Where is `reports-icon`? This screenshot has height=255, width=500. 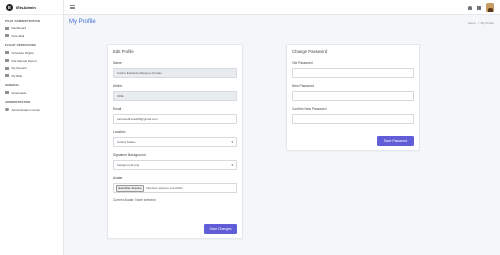 reports-icon is located at coordinates (7, 68).